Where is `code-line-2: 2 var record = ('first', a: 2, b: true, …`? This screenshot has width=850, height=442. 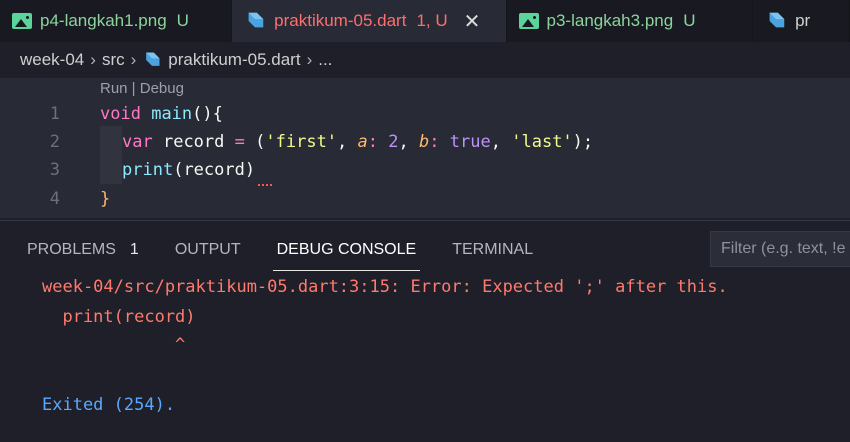 code-line-2: 2 var record = ('first', a: 2, b: true, … is located at coordinates (425, 142).